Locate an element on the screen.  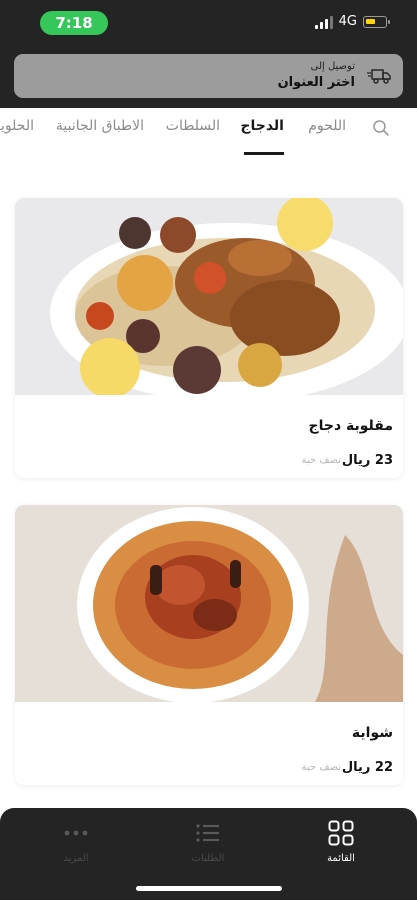
tab-desserts: الحلويات is located at coordinates (17, 126).